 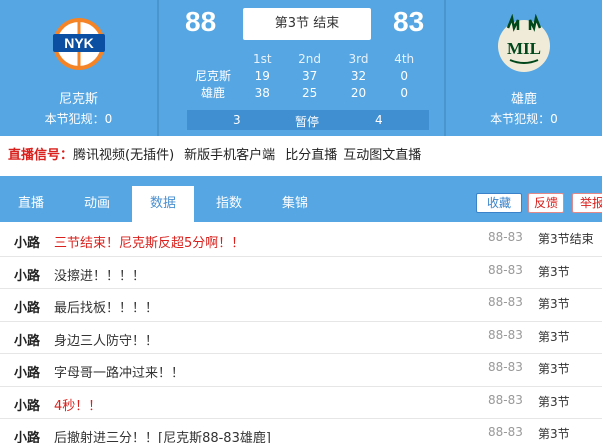 What do you see at coordinates (358, 92) in the screenshot?
I see `quarter-score: 20` at bounding box center [358, 92].